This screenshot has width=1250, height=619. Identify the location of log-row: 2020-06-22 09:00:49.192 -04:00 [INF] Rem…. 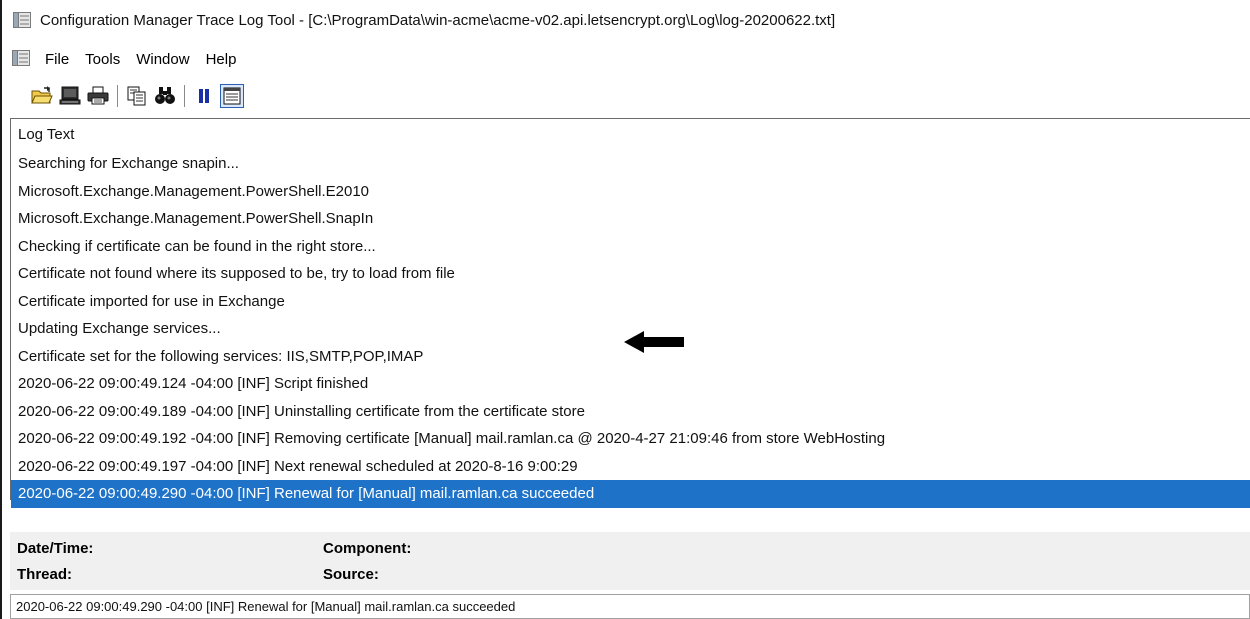
(630, 439).